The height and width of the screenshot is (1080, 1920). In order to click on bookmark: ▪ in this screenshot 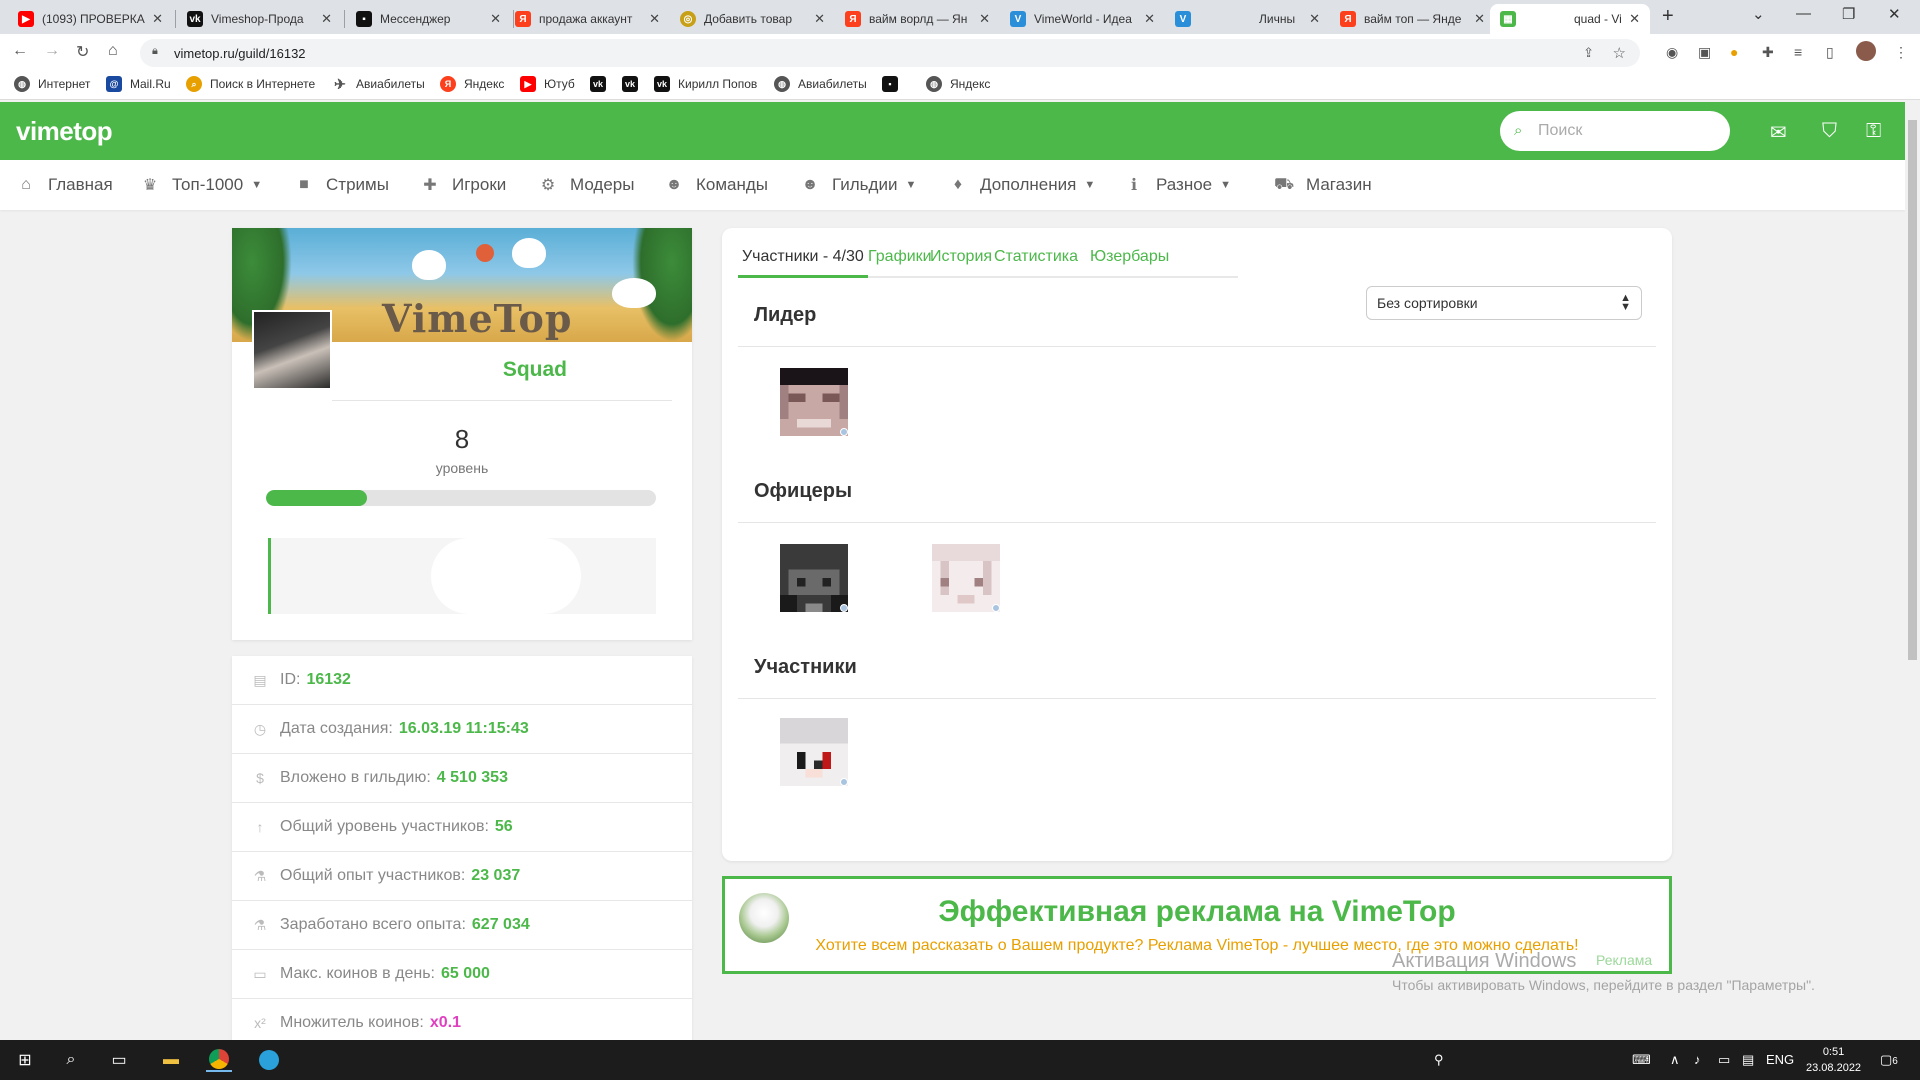, I will do `click(894, 84)`.